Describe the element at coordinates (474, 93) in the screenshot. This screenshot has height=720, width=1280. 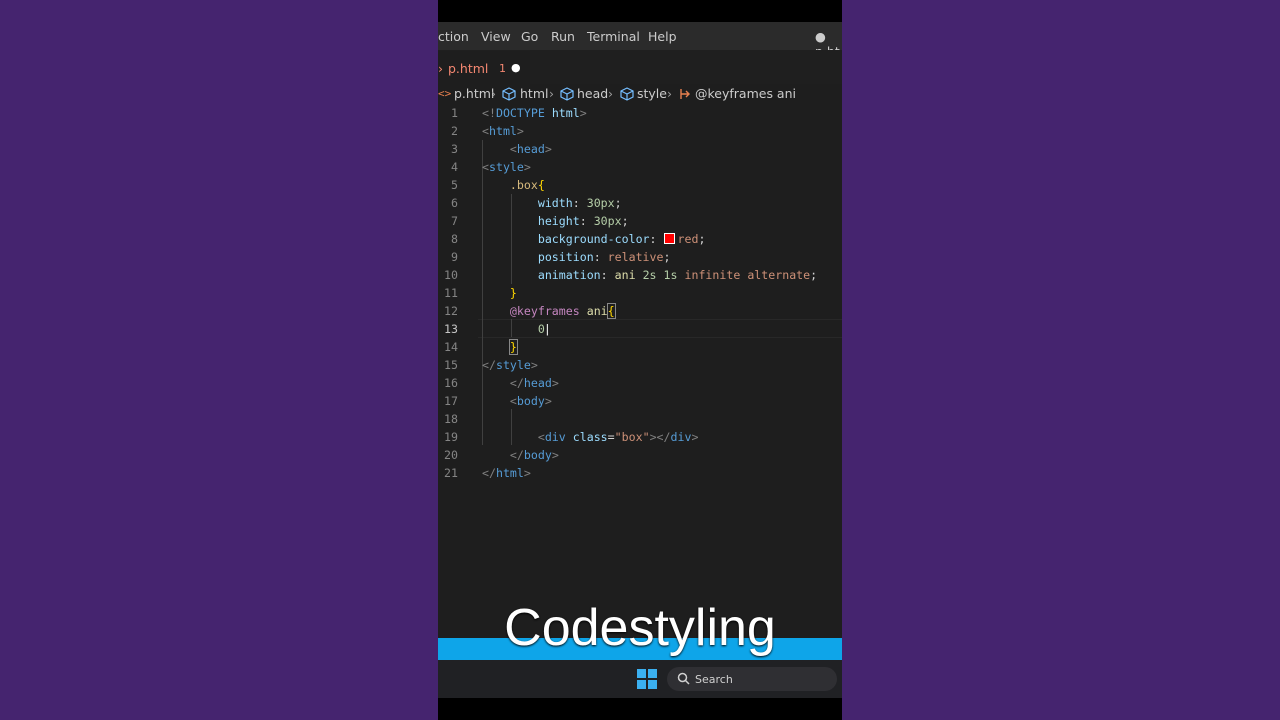
I see `breadcrumb-file: p.html` at that location.